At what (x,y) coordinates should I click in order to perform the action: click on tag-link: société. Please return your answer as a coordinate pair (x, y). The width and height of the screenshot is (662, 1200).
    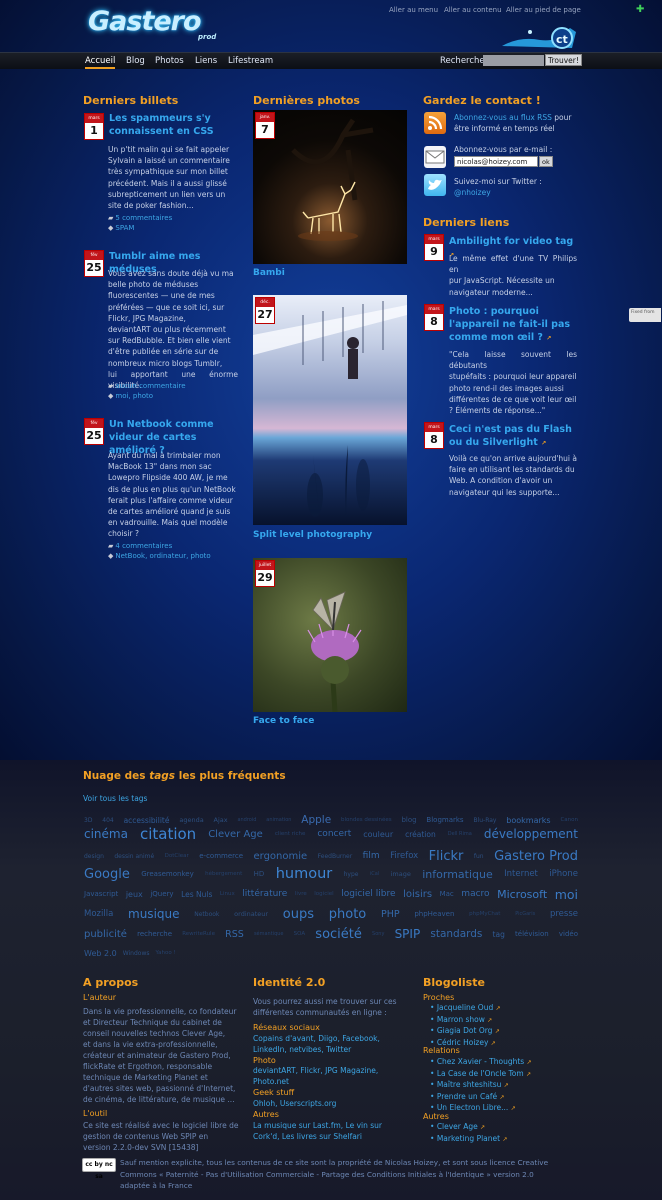
    Looking at the image, I should click on (338, 934).